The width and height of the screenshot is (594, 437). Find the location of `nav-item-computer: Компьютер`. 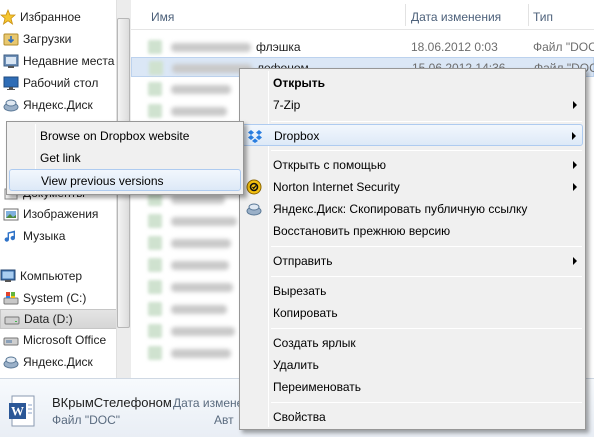

nav-item-computer: Компьютер is located at coordinates (41, 276).